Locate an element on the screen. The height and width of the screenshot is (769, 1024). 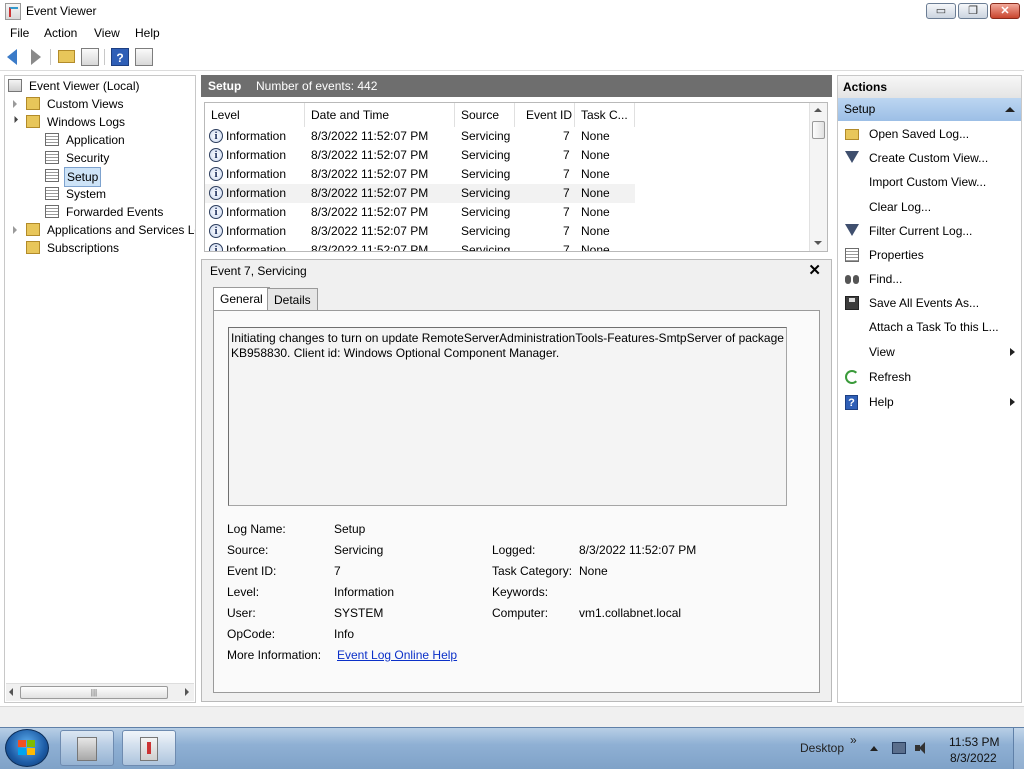
collapse-section-icon is located at coordinates (1010, 109).